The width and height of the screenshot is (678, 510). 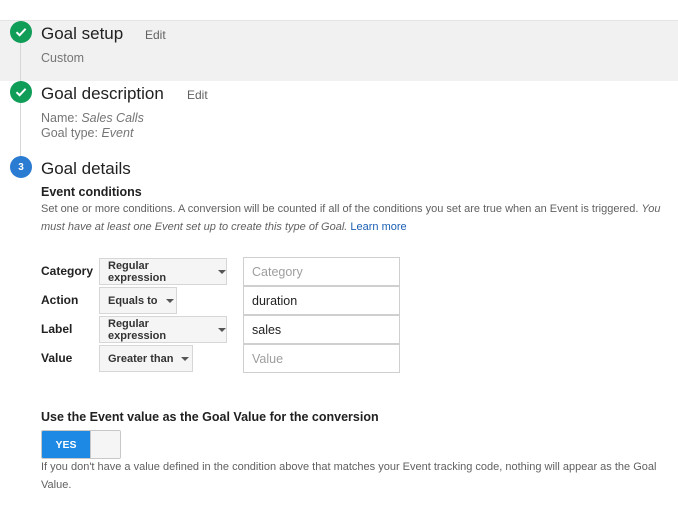 I want to click on step-number-badge: 3, so click(x=21, y=167).